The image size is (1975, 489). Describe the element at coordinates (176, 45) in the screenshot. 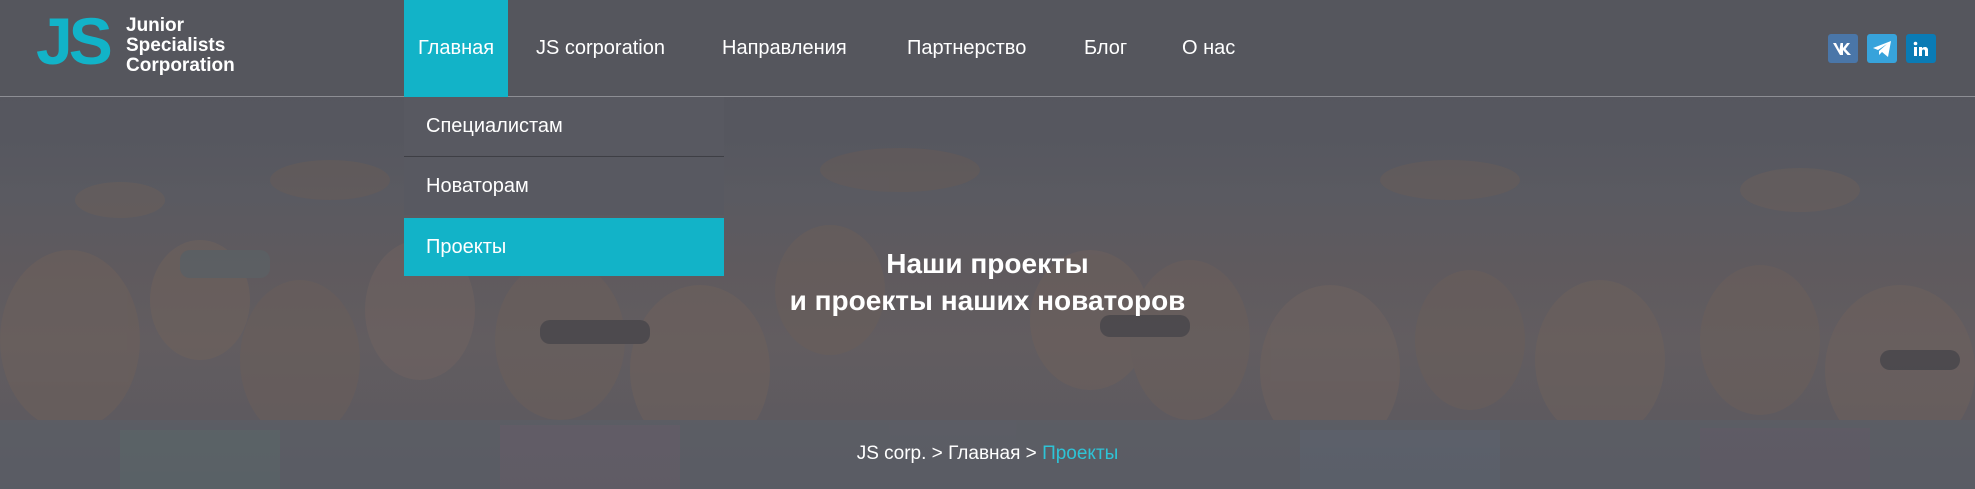

I see `logo-line-specialists: Specialists` at that location.